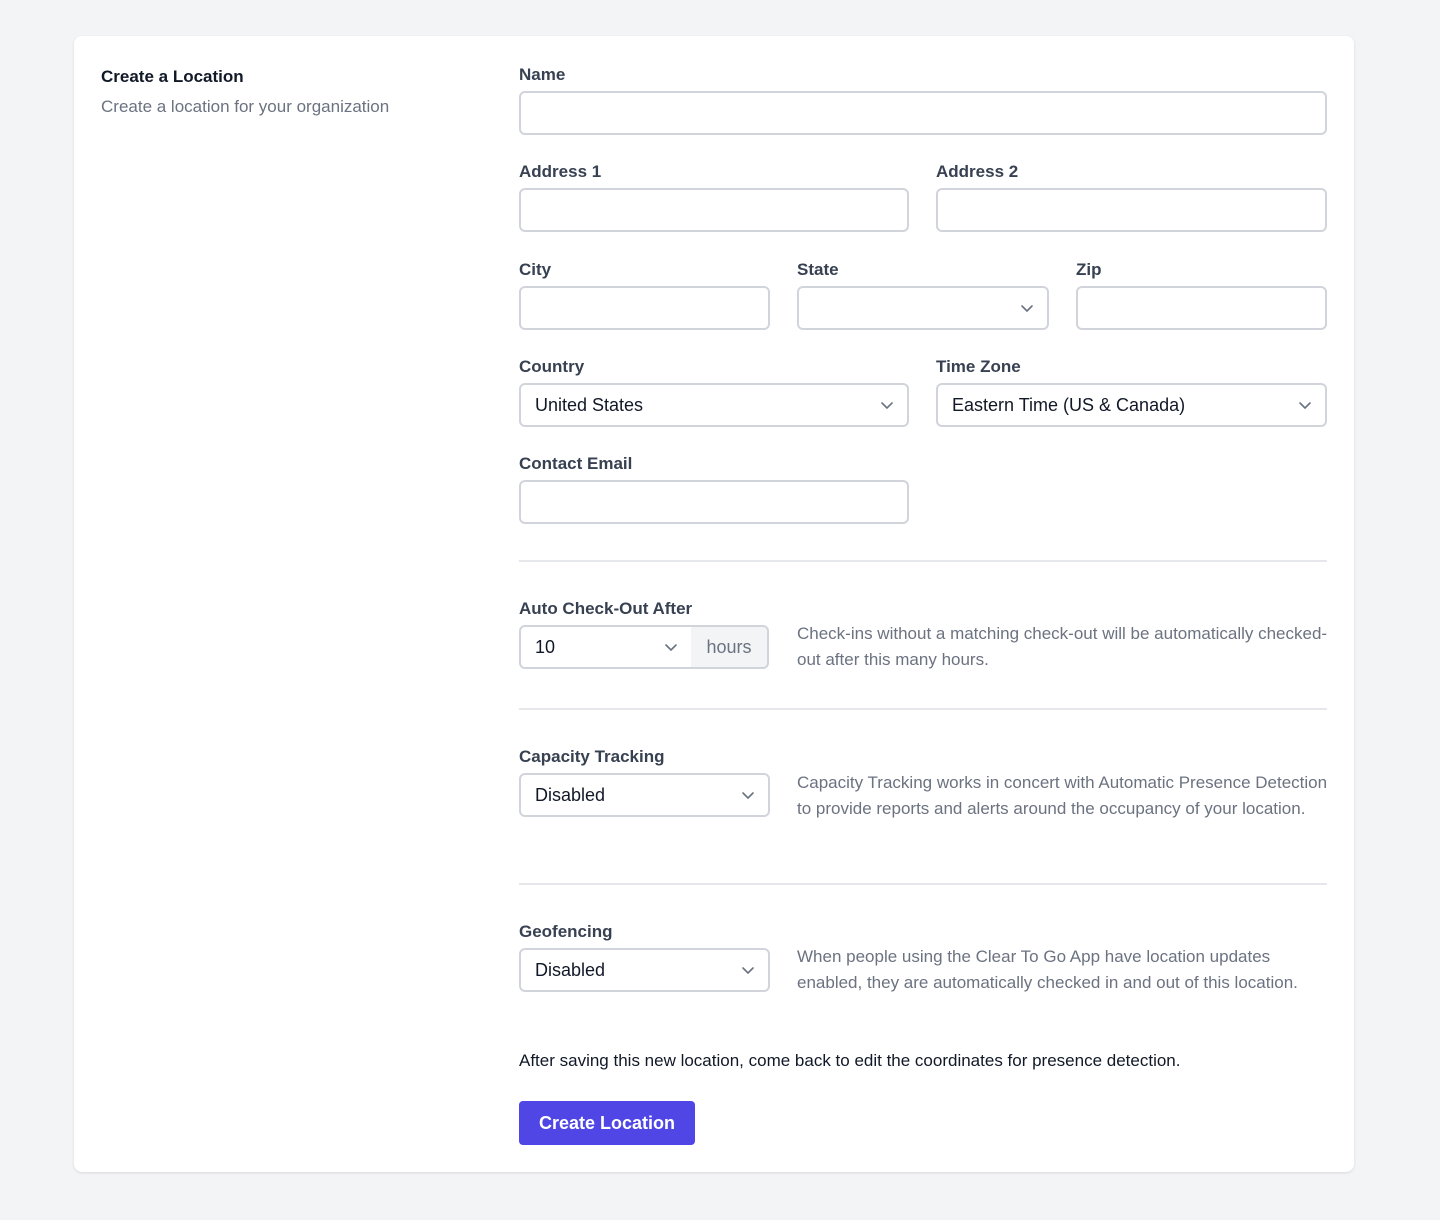 This screenshot has height=1220, width=1440. Describe the element at coordinates (818, 269) in the screenshot. I see `state-label: State` at that location.